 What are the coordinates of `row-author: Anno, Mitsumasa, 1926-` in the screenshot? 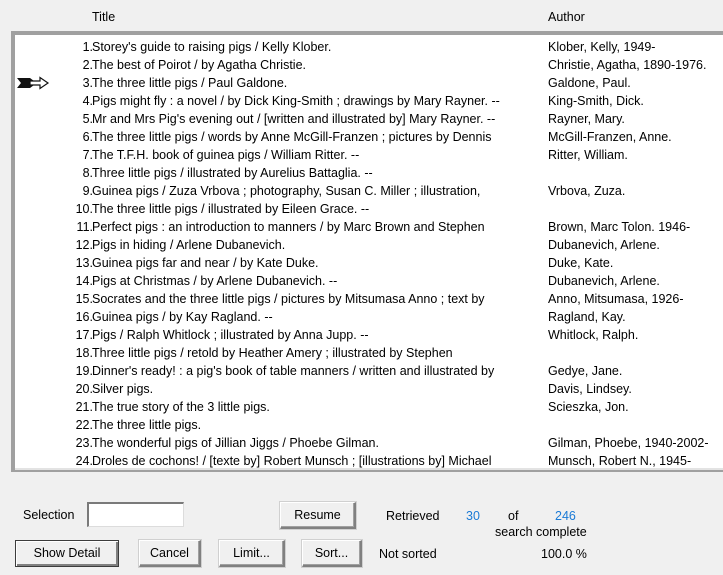 It's located at (616, 299).